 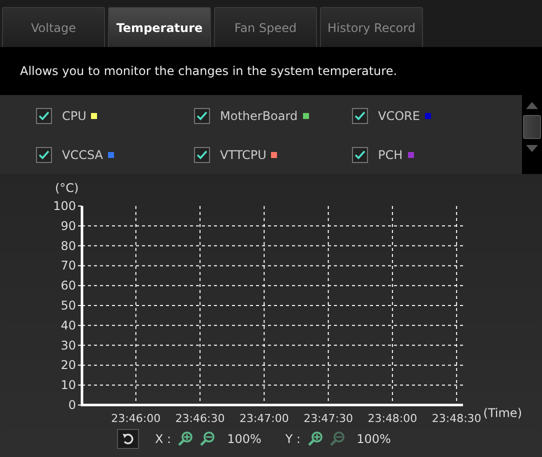 What do you see at coordinates (67, 188) in the screenshot?
I see `y-axis-unit: (°C)` at bounding box center [67, 188].